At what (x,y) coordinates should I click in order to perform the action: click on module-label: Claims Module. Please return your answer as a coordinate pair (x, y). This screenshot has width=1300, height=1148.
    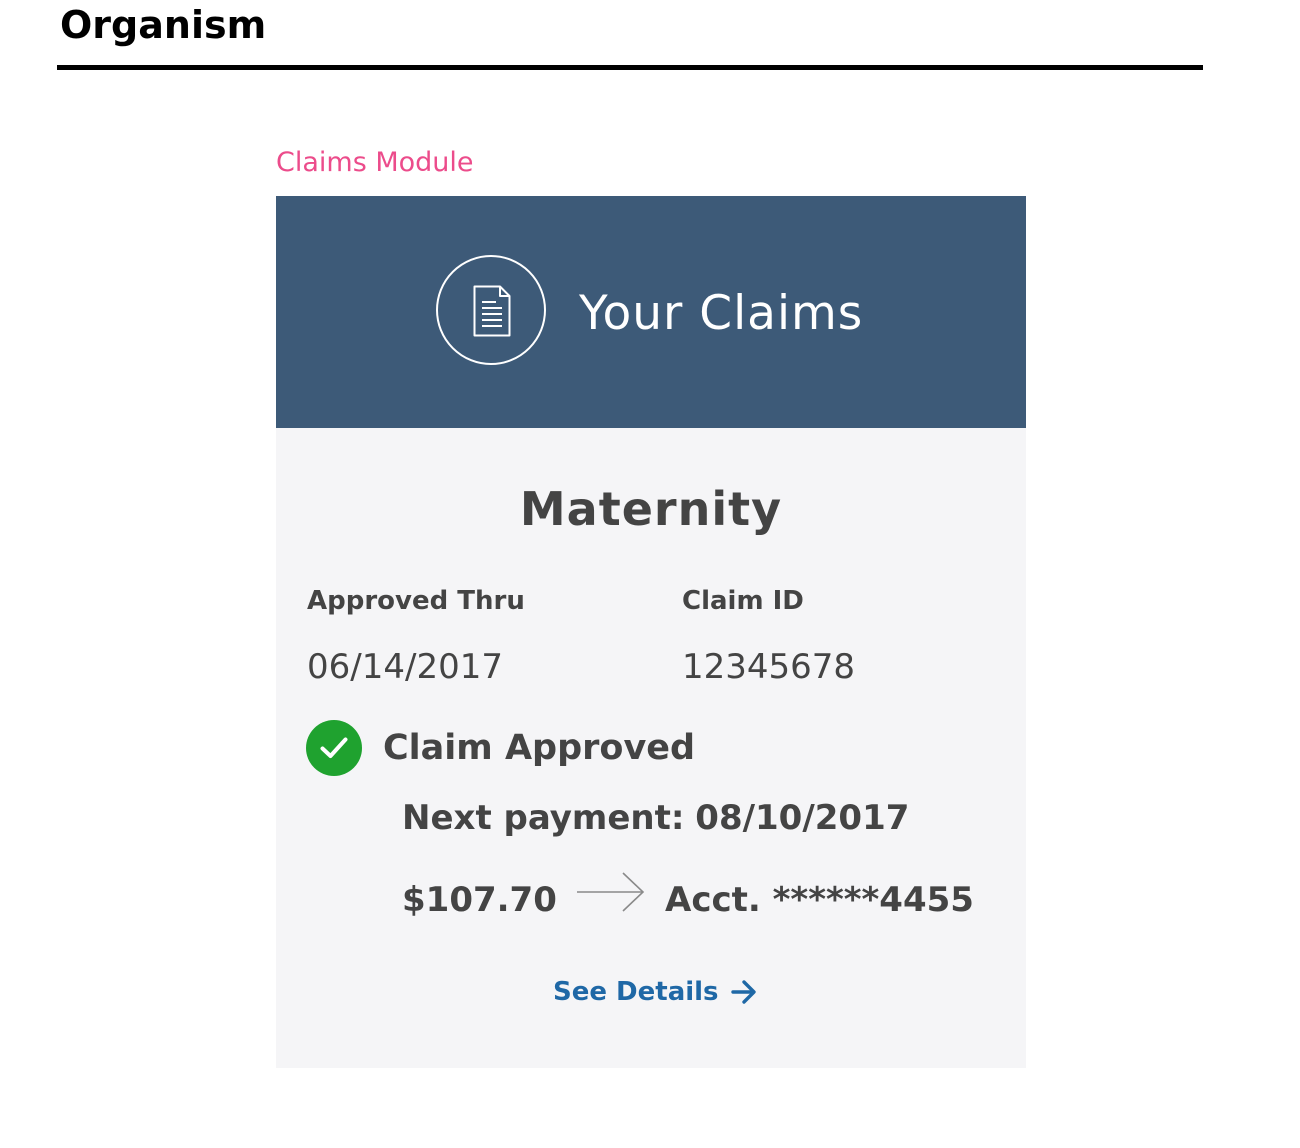
    Looking at the image, I should click on (375, 162).